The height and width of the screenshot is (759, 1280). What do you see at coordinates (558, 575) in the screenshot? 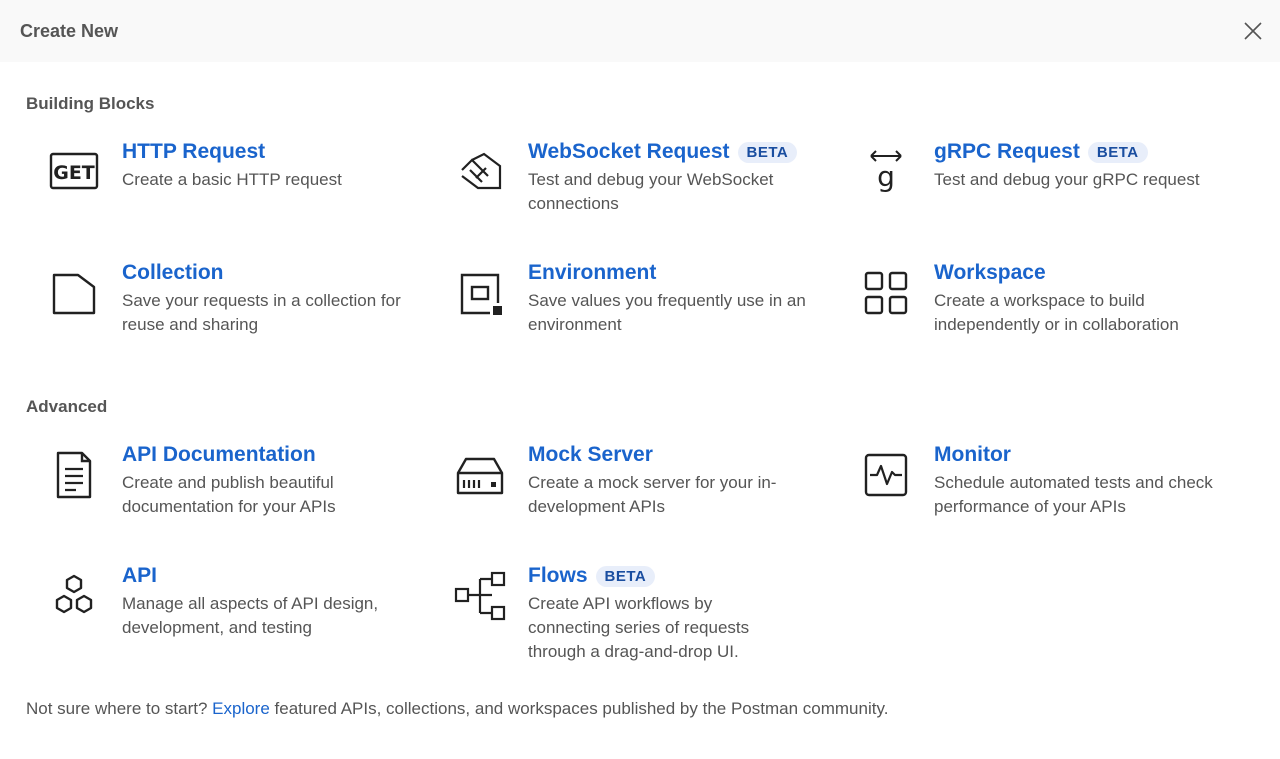
I see `item-title: Flows` at bounding box center [558, 575].